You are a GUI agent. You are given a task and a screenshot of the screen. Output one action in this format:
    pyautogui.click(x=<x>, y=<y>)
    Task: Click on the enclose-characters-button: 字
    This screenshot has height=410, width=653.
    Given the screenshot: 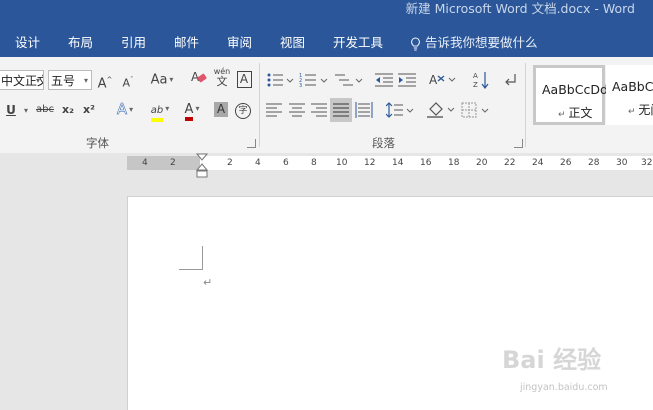 What is the action you would take?
    pyautogui.click(x=243, y=110)
    